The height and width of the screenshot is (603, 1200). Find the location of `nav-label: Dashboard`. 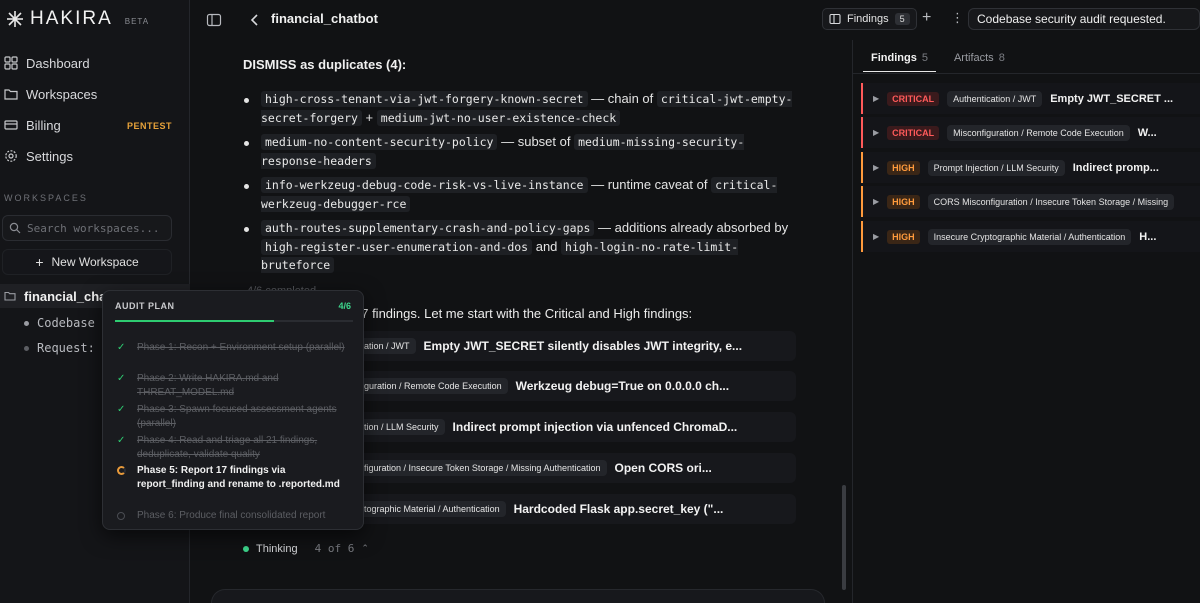

nav-label: Dashboard is located at coordinates (58, 63).